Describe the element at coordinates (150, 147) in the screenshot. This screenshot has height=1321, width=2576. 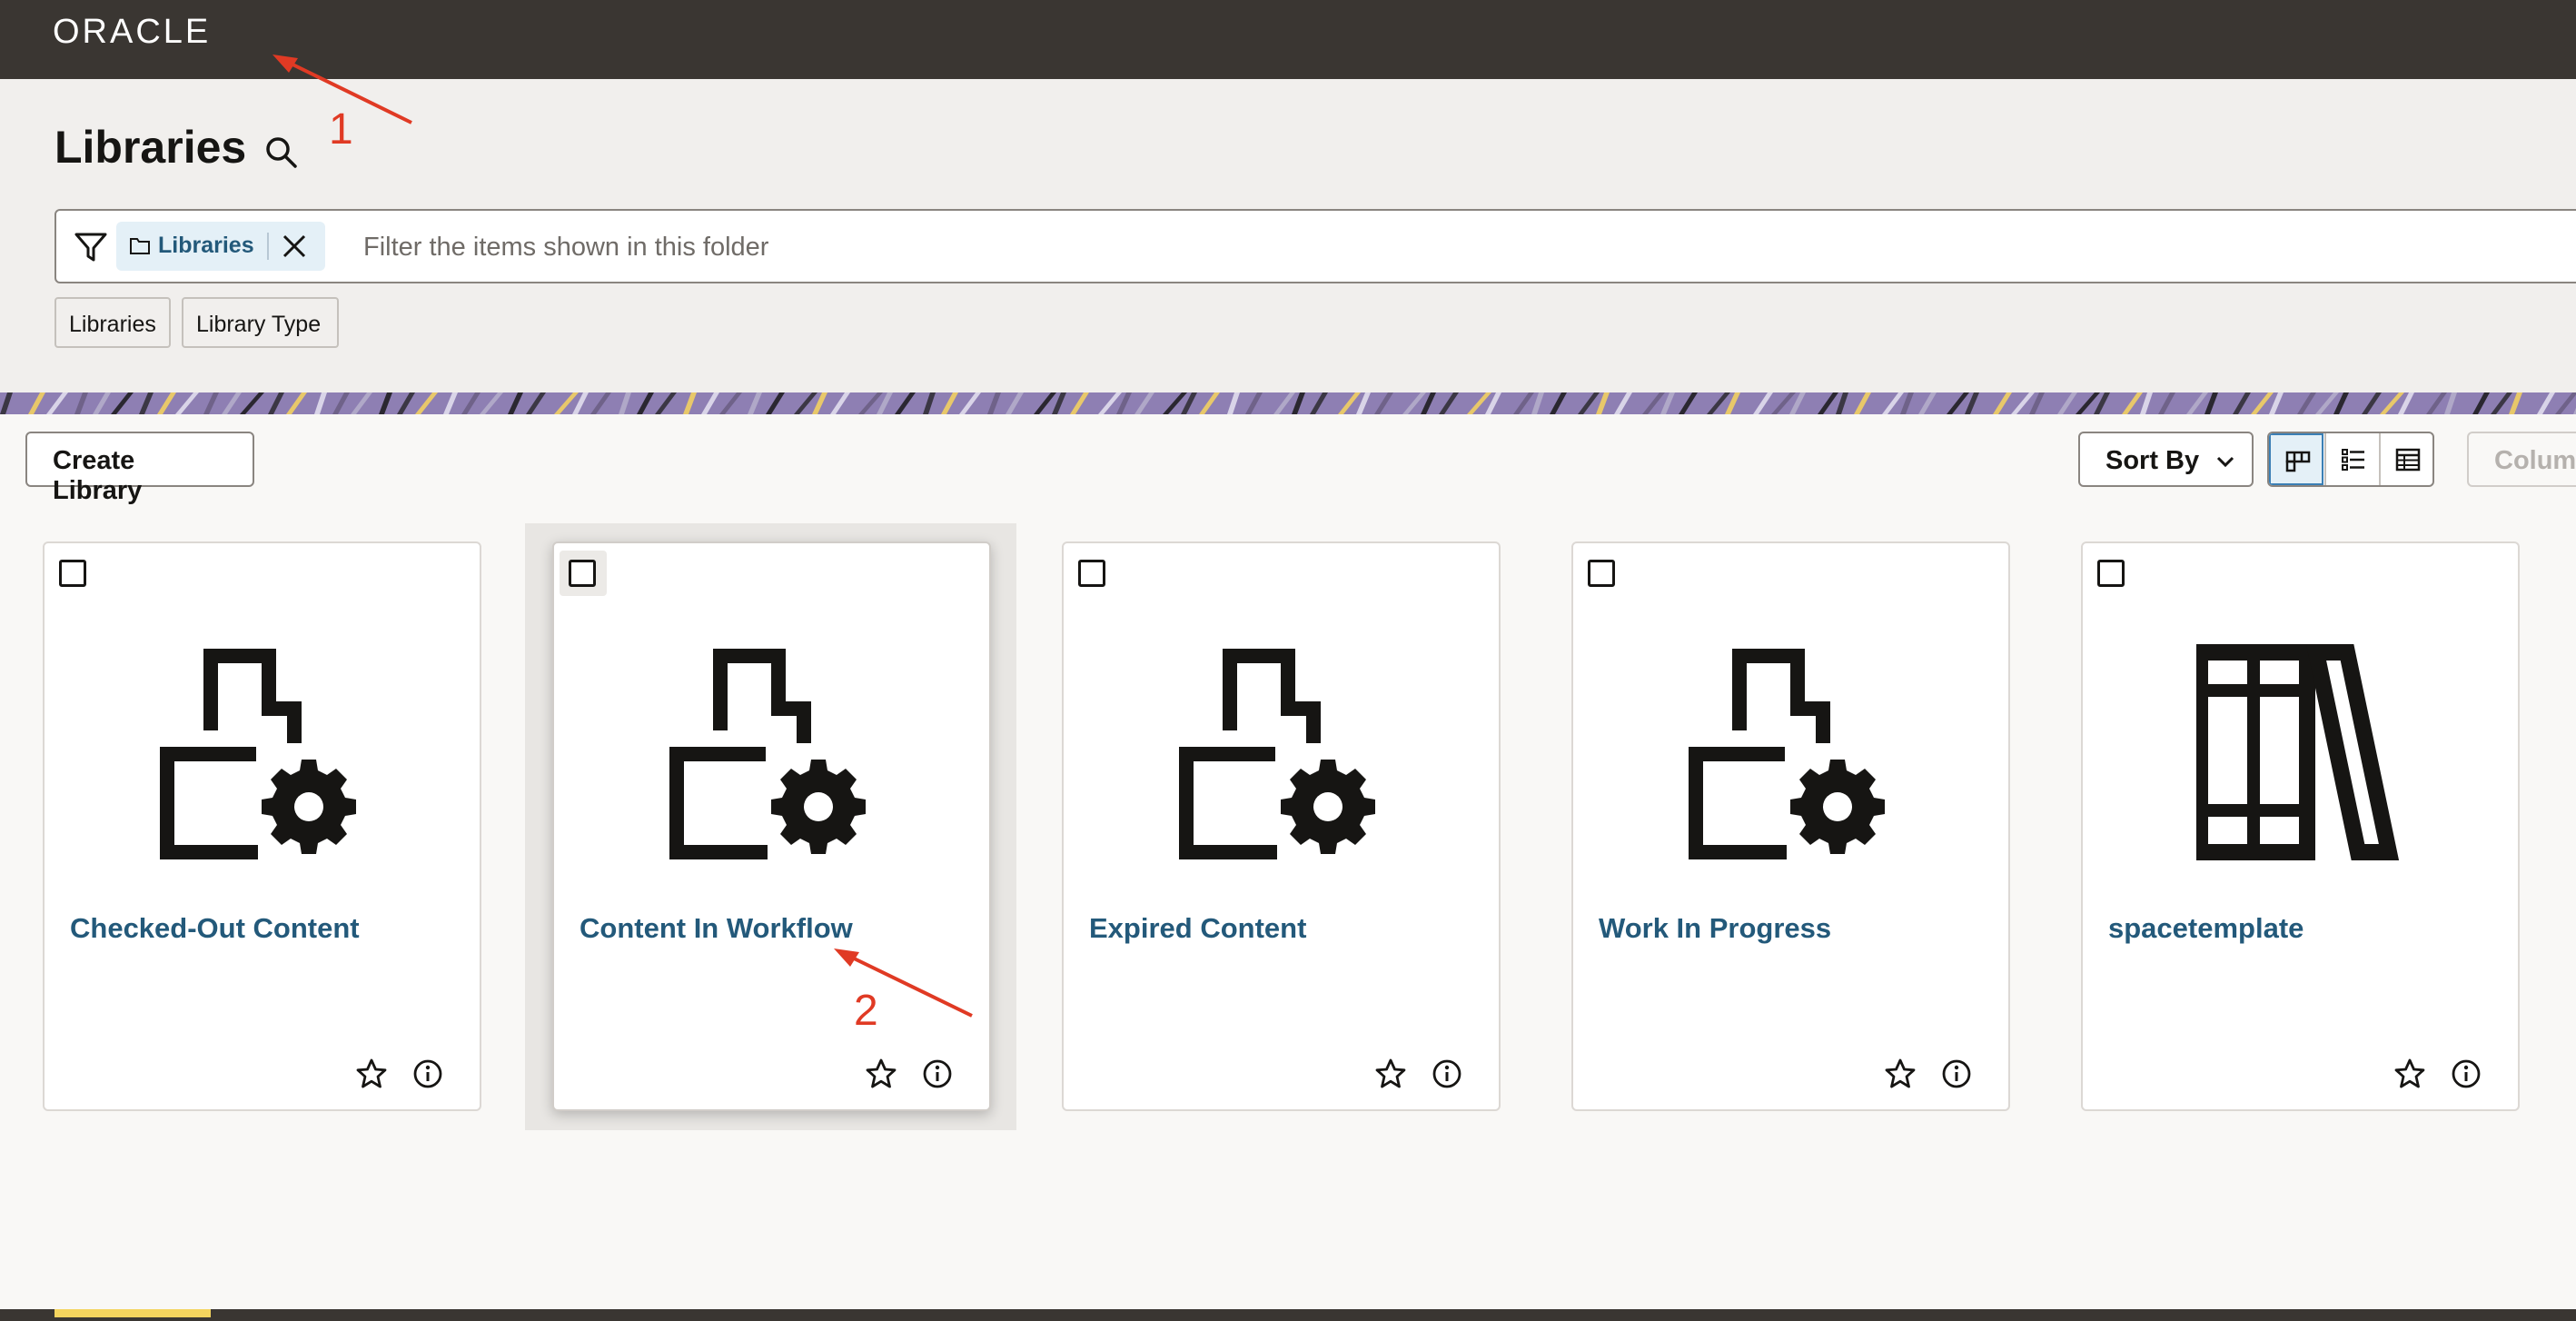
I see `page-title: Libraries` at that location.